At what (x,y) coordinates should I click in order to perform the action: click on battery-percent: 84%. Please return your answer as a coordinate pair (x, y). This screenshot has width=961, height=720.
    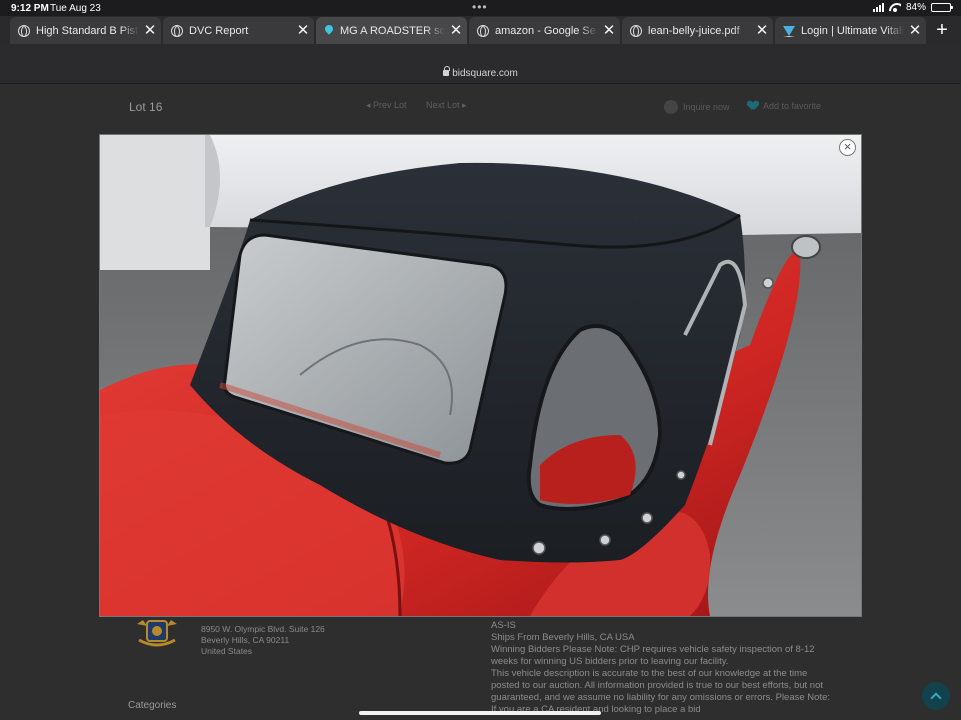
    Looking at the image, I should click on (915, 7).